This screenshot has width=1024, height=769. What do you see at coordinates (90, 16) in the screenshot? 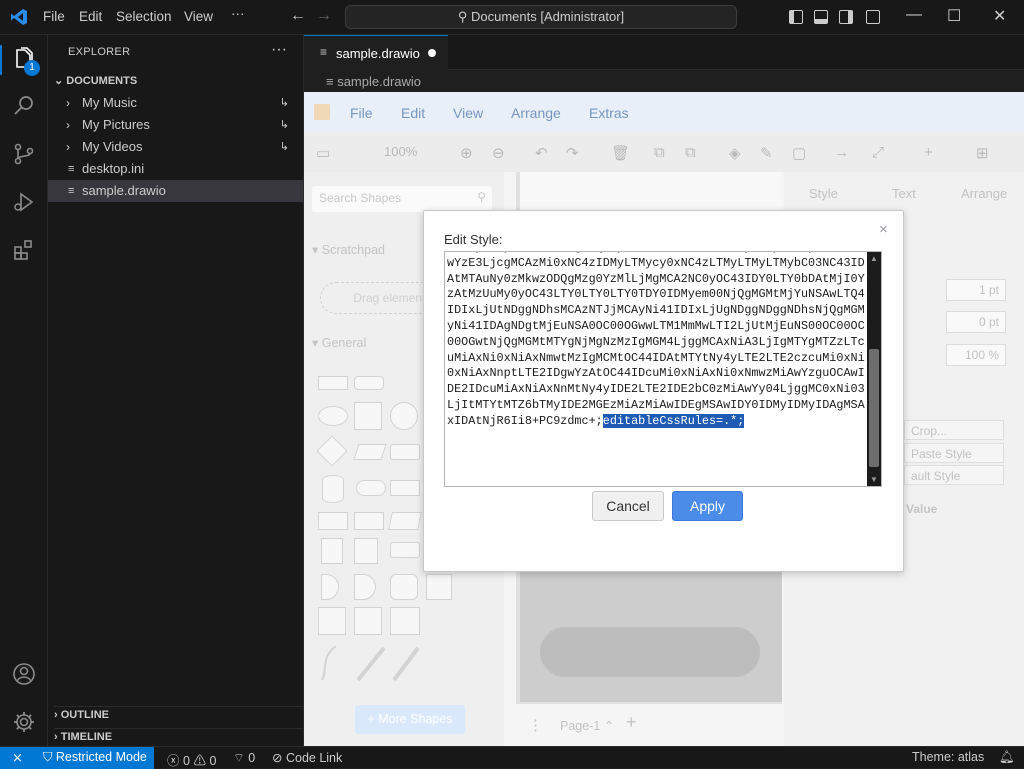
I see `menu-edit: Edit` at bounding box center [90, 16].